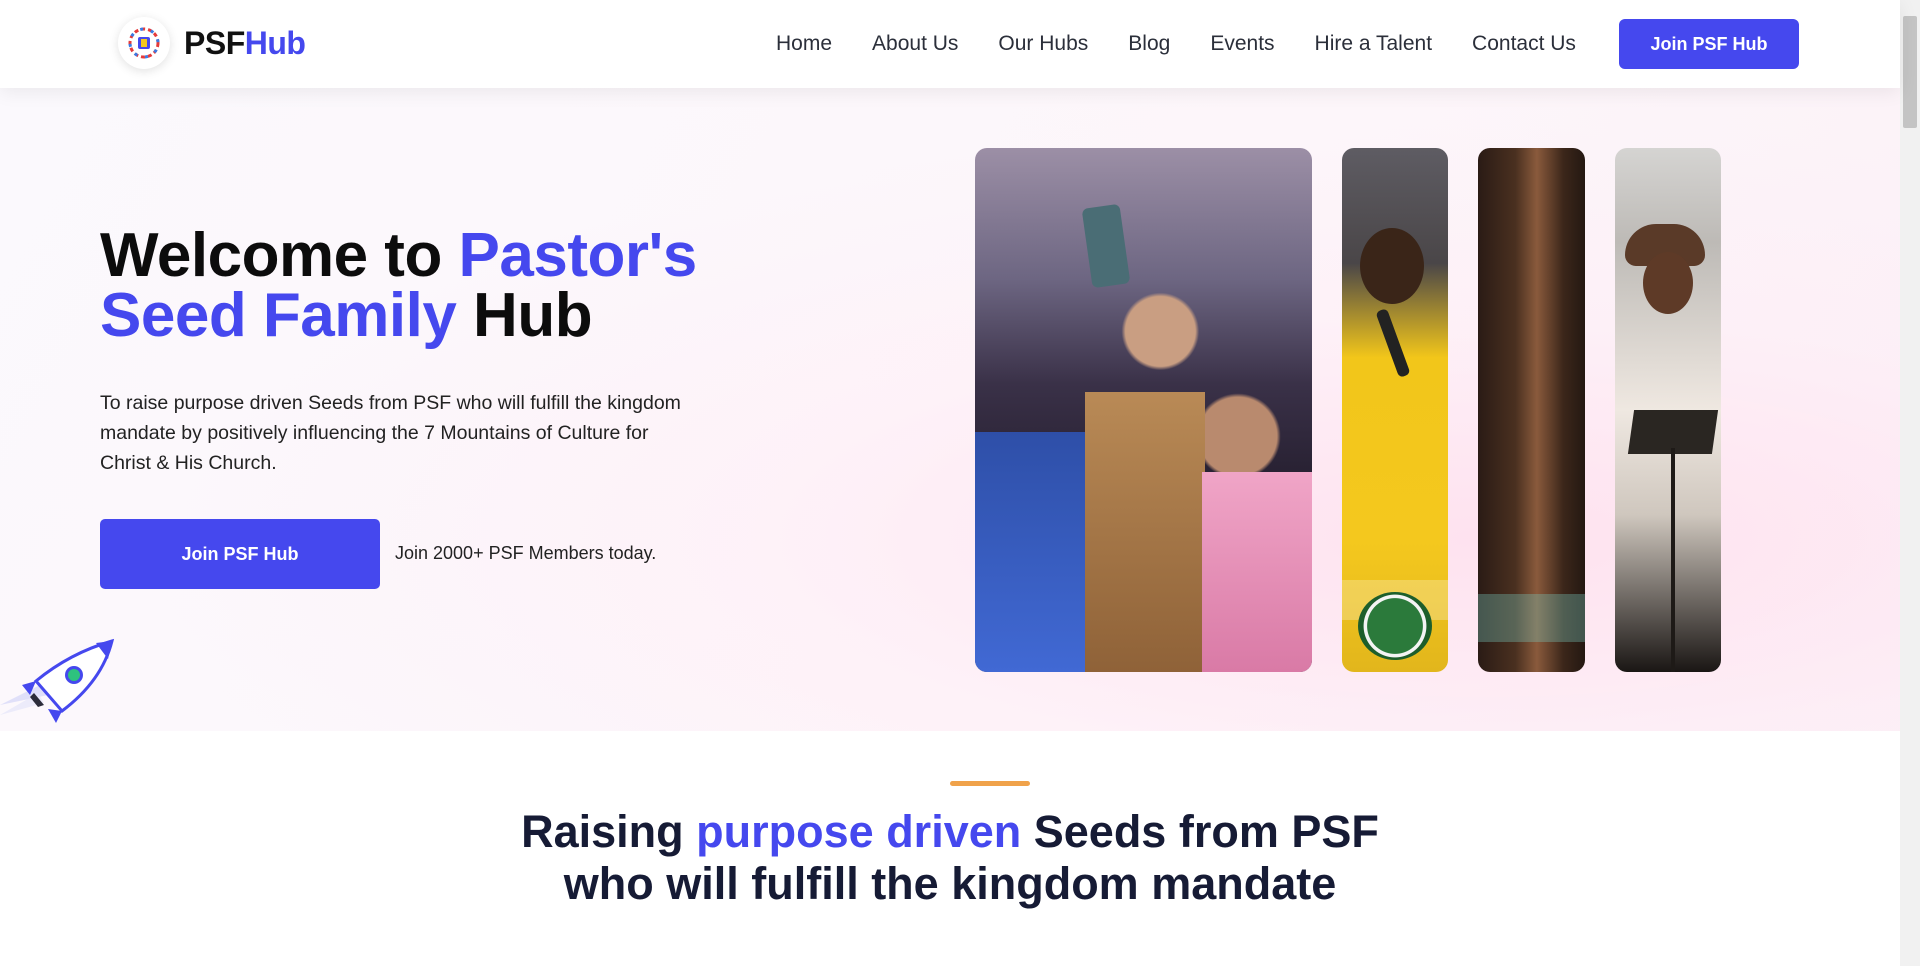 The height and width of the screenshot is (966, 1920). What do you see at coordinates (950, 883) in the screenshot?
I see `mission-title-line2: who will fulfill the kingdom mandate` at bounding box center [950, 883].